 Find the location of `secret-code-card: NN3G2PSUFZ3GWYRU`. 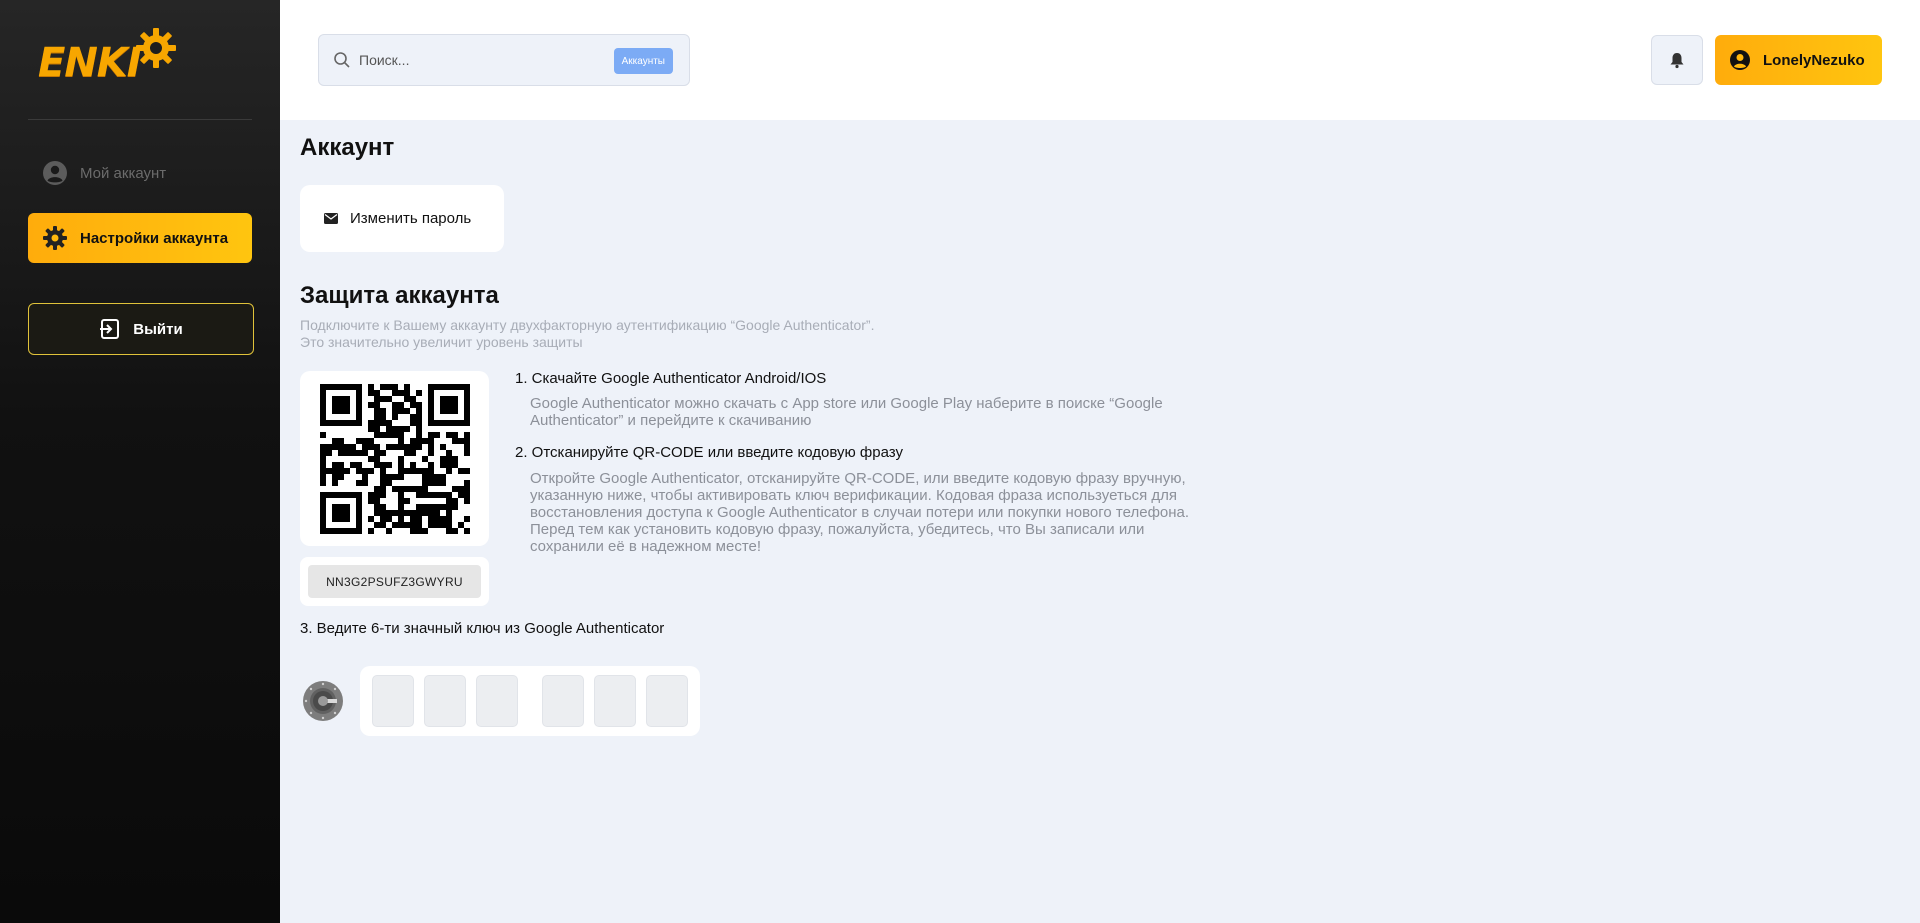

secret-code-card: NN3G2PSUFZ3GWYRU is located at coordinates (394, 581).